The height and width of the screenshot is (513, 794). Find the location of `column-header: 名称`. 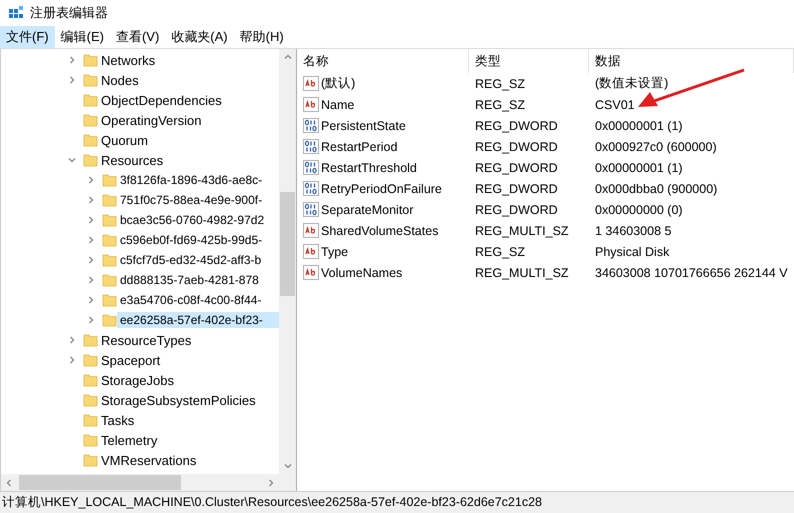

column-header: 名称 is located at coordinates (383, 61).